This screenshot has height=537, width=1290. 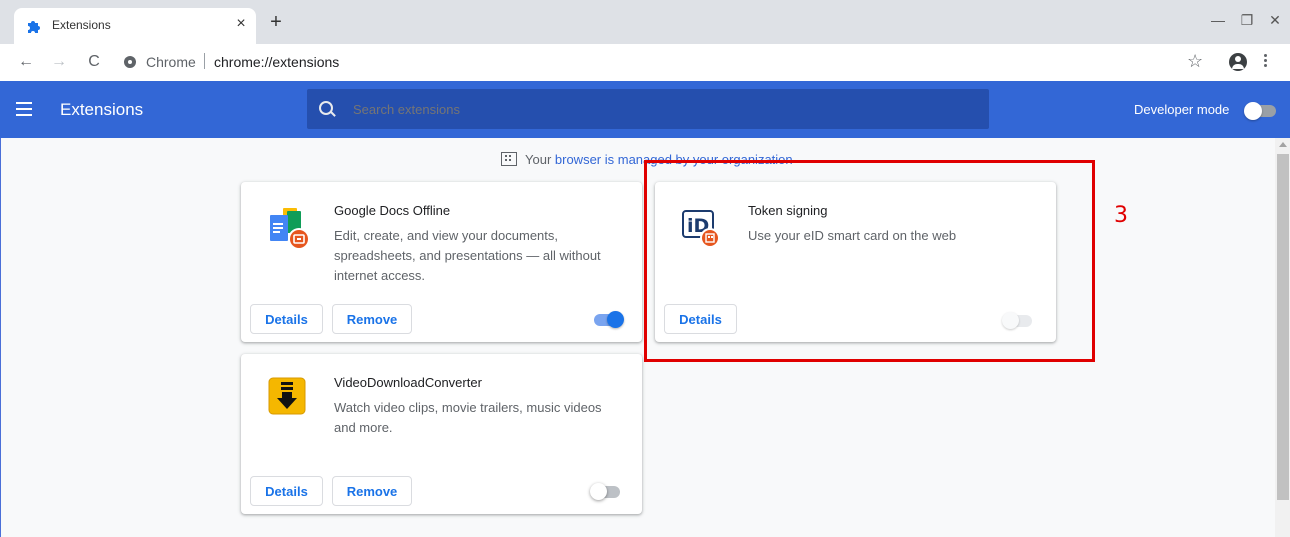 What do you see at coordinates (102, 109) in the screenshot?
I see `page-title: Extensions` at bounding box center [102, 109].